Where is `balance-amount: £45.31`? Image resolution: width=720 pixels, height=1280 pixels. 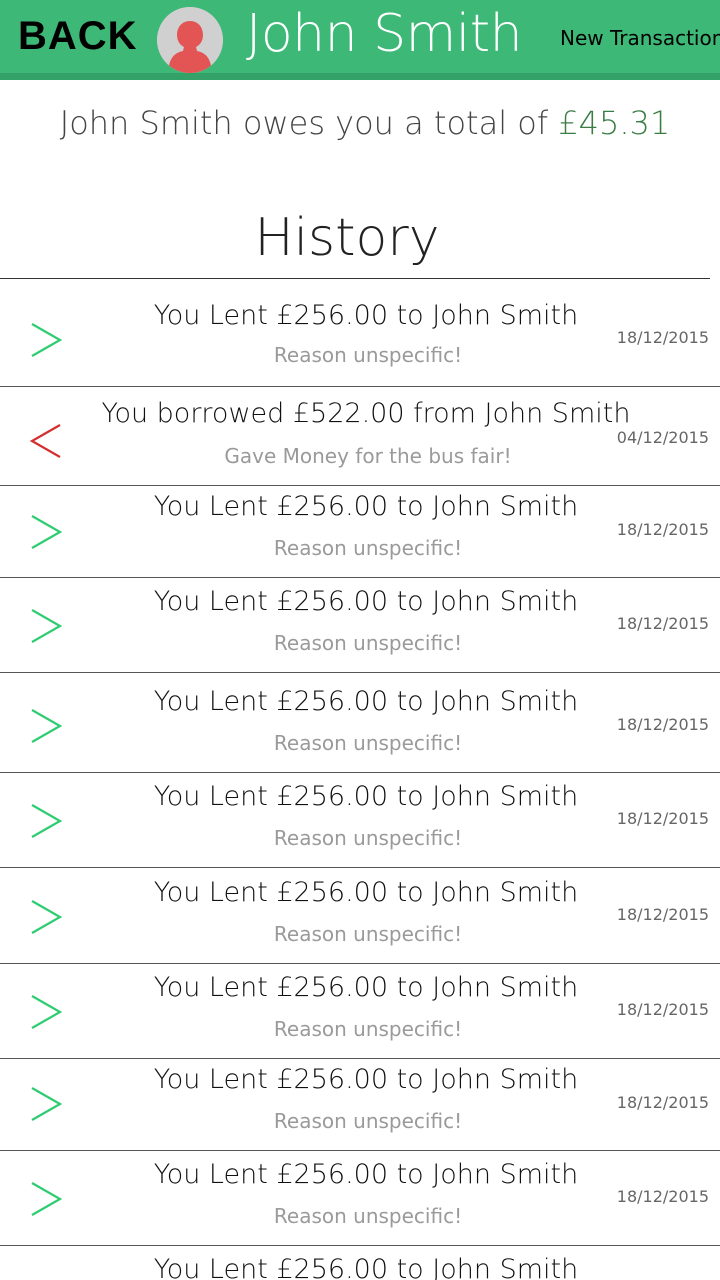 balance-amount: £45.31 is located at coordinates (614, 123).